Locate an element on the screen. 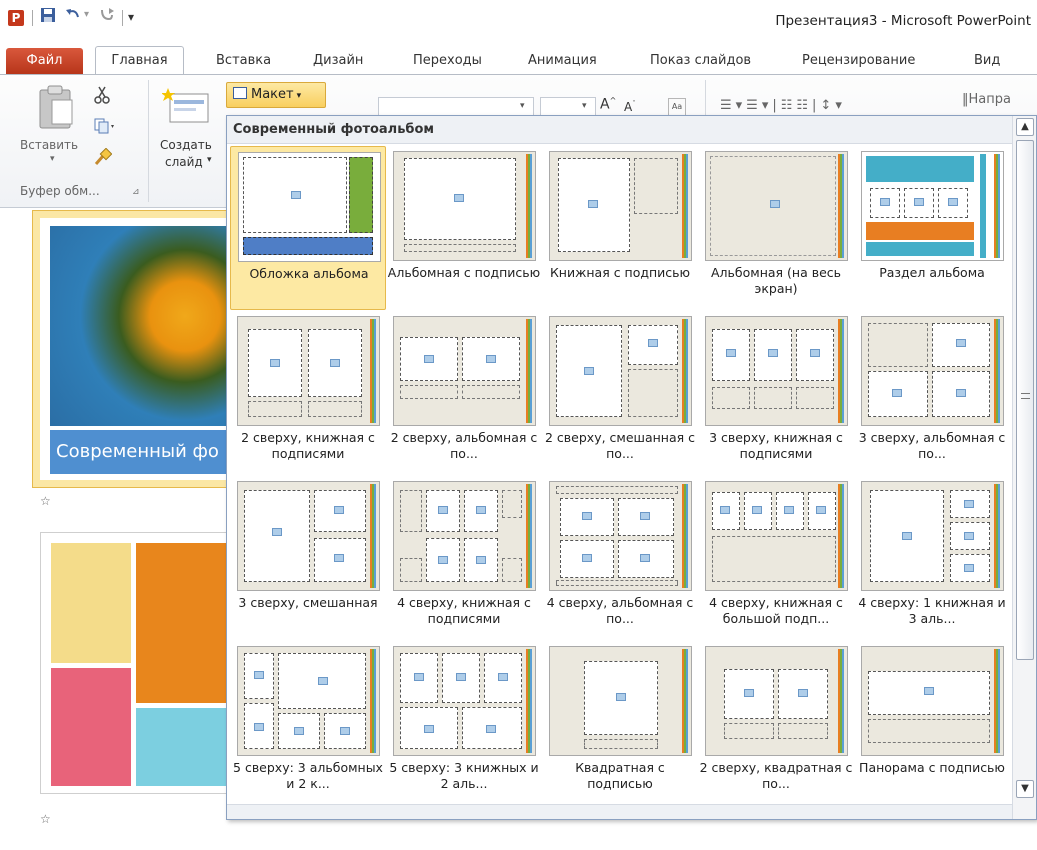 The width and height of the screenshot is (1037, 850). save-icon is located at coordinates (48, 17).